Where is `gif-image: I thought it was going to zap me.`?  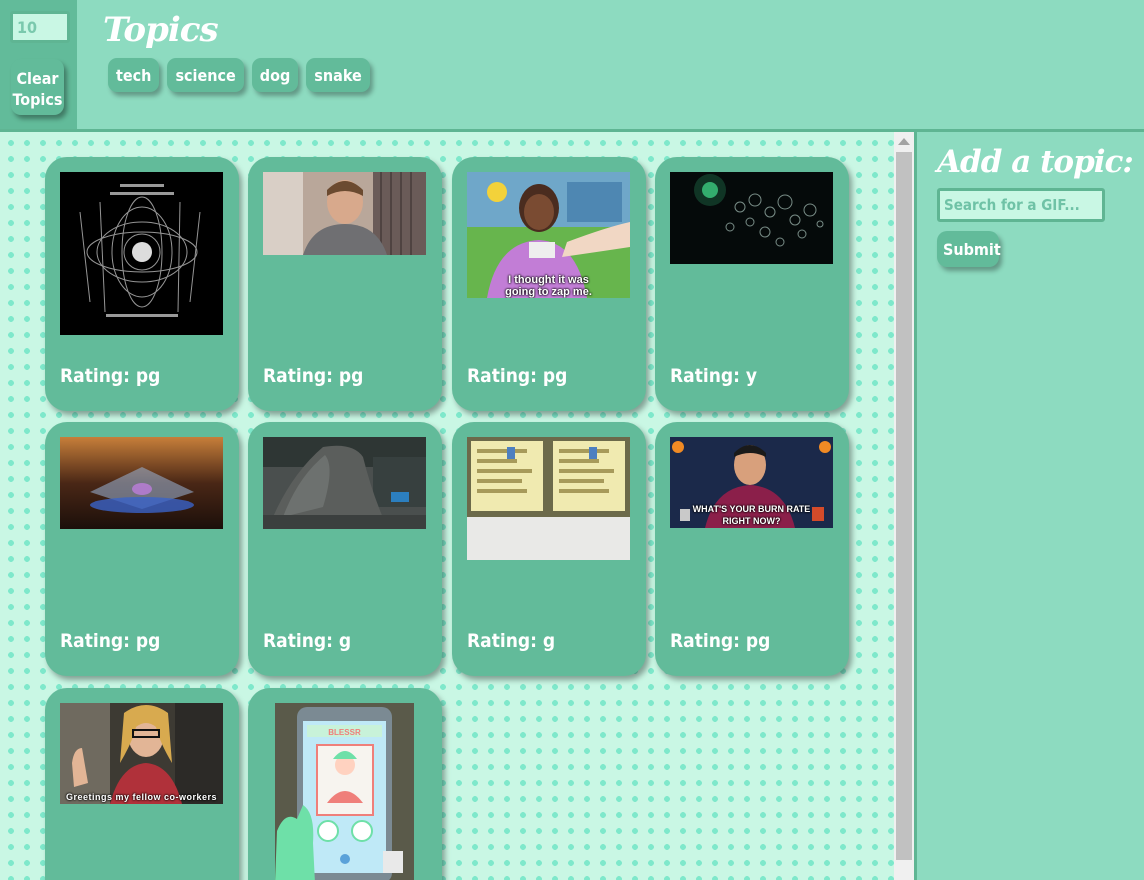
gif-image: I thought it was going to zap me. is located at coordinates (548, 235).